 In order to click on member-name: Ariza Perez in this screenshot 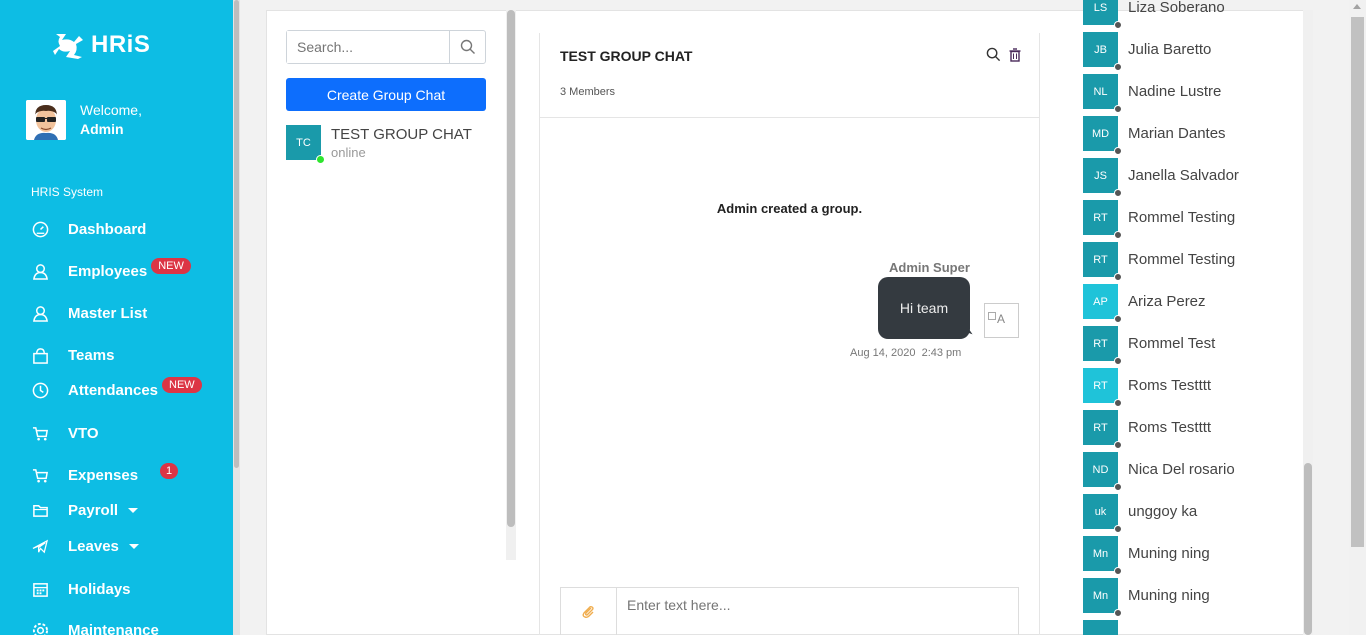, I will do `click(1167, 301)`.